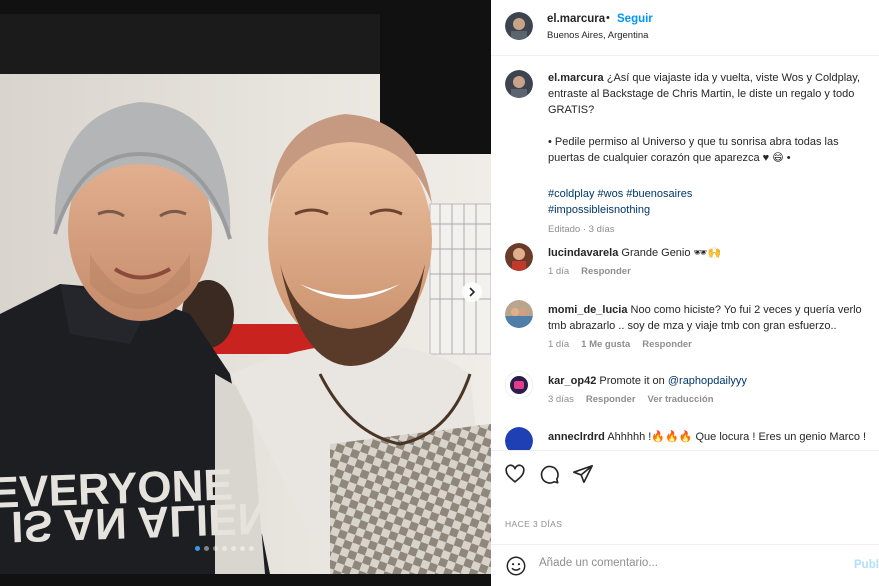 This screenshot has height=586, width=879. What do you see at coordinates (685, 473) in the screenshot?
I see `post-actions-bar` at bounding box center [685, 473].